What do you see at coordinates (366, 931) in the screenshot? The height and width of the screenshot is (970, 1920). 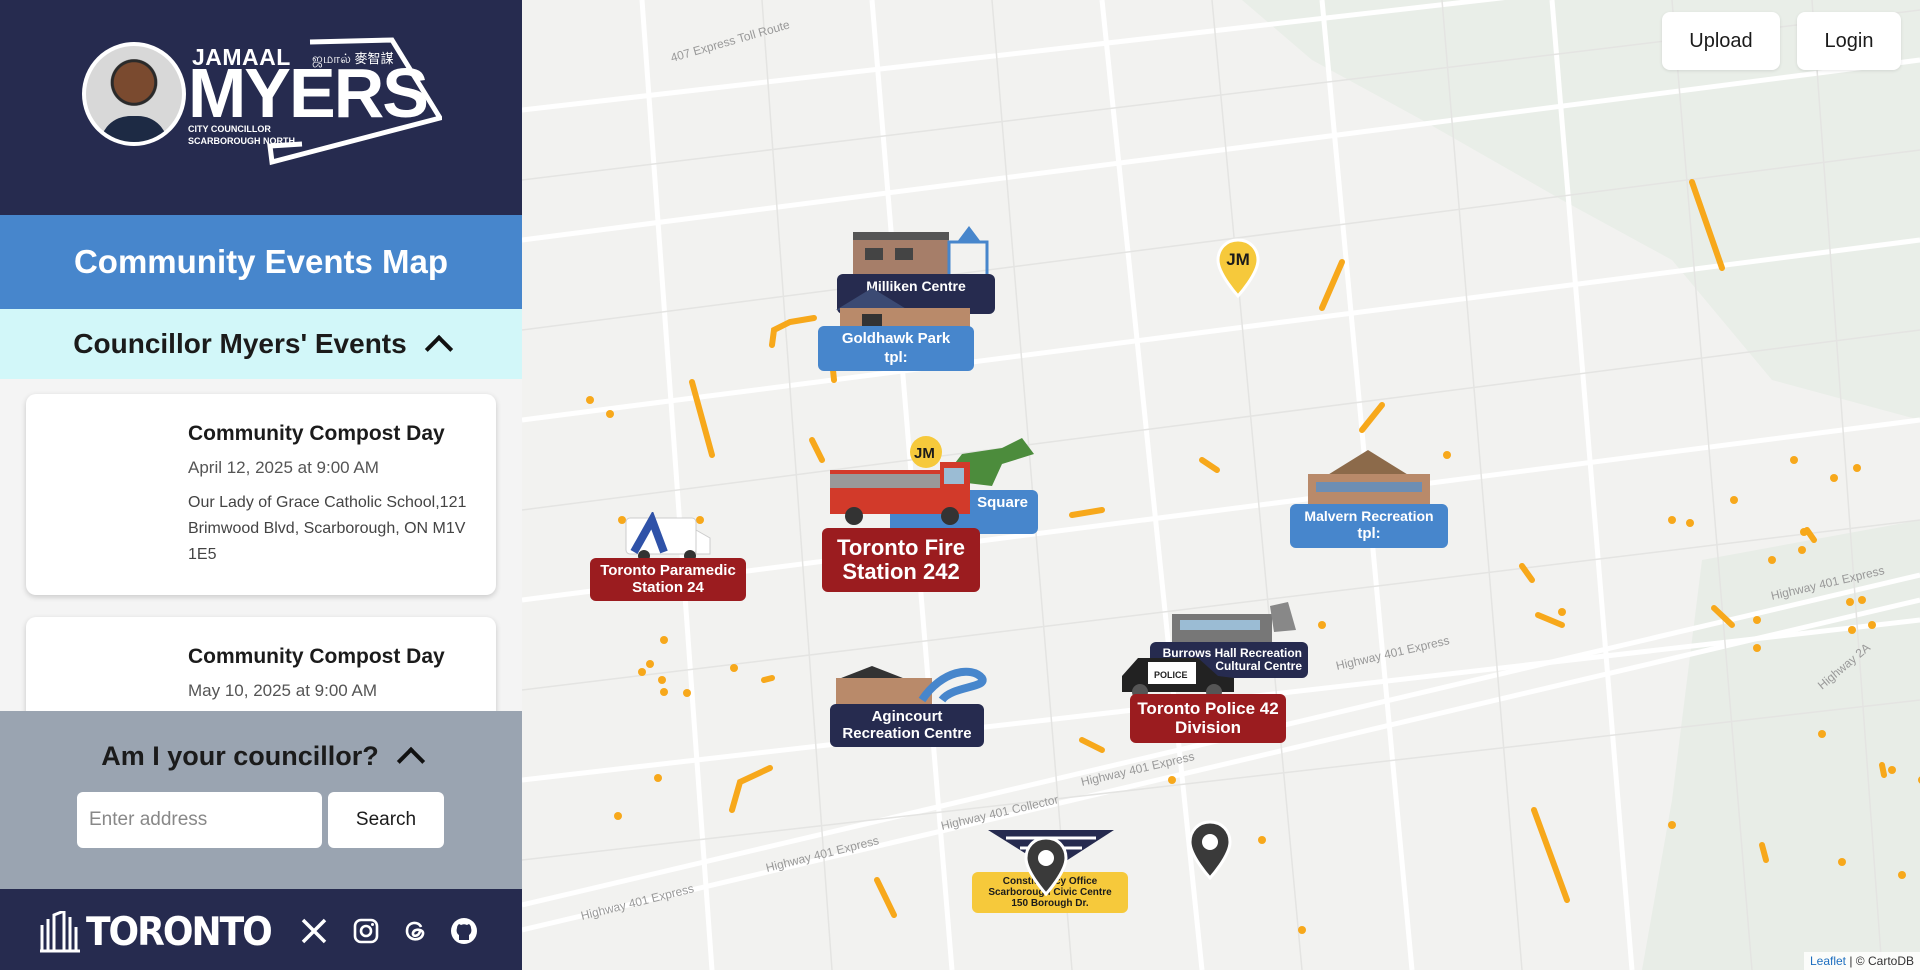 I see `instagram-icon` at bounding box center [366, 931].